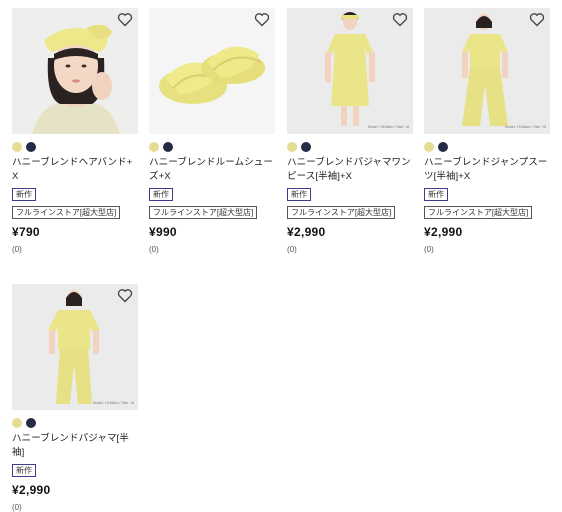  I want to click on product-name: ハニーブレンドヘアバンド+X, so click(75, 170).